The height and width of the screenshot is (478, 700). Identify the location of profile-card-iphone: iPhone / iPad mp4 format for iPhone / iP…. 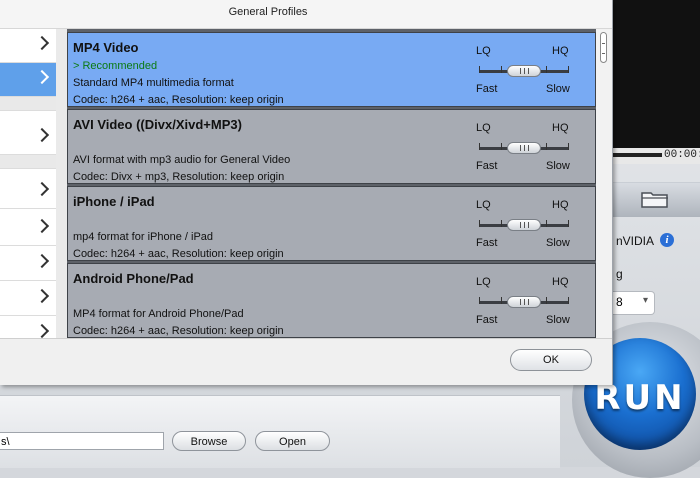
(331, 223).